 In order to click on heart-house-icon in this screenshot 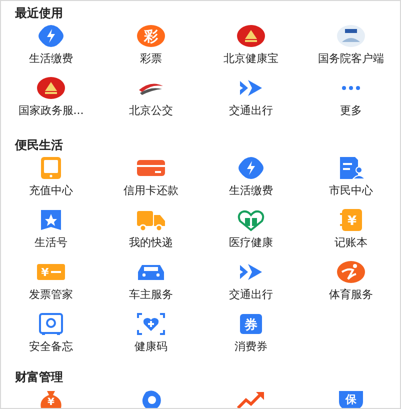, I will do `click(251, 220)`.